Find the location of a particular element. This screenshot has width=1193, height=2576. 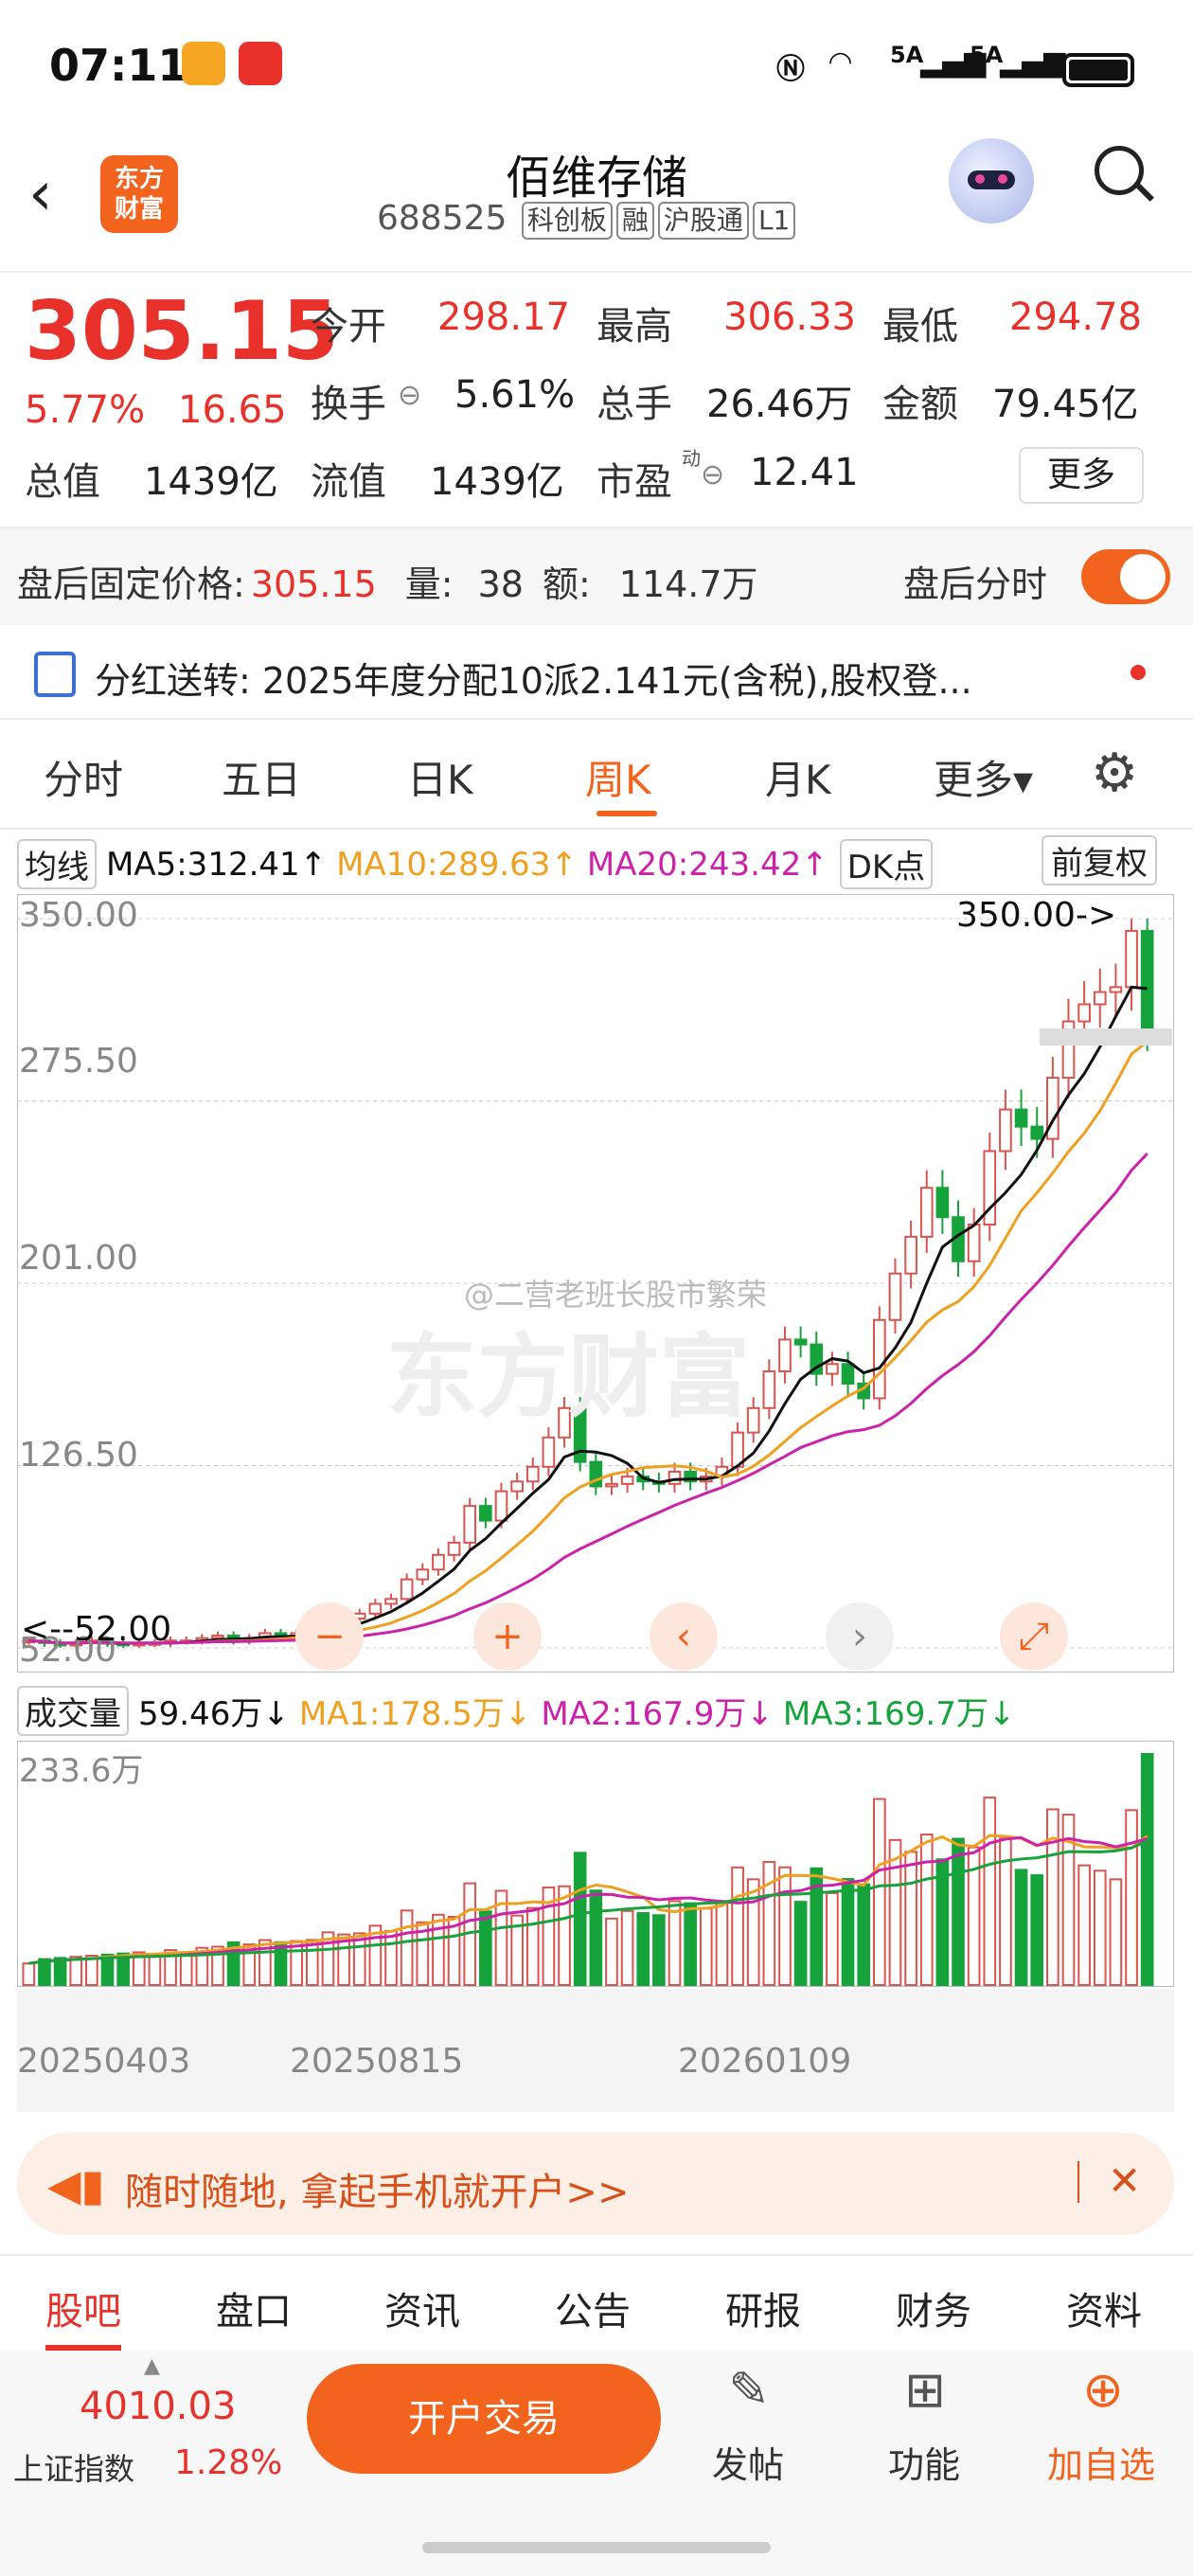

robot-assistant-icon is located at coordinates (991, 181).